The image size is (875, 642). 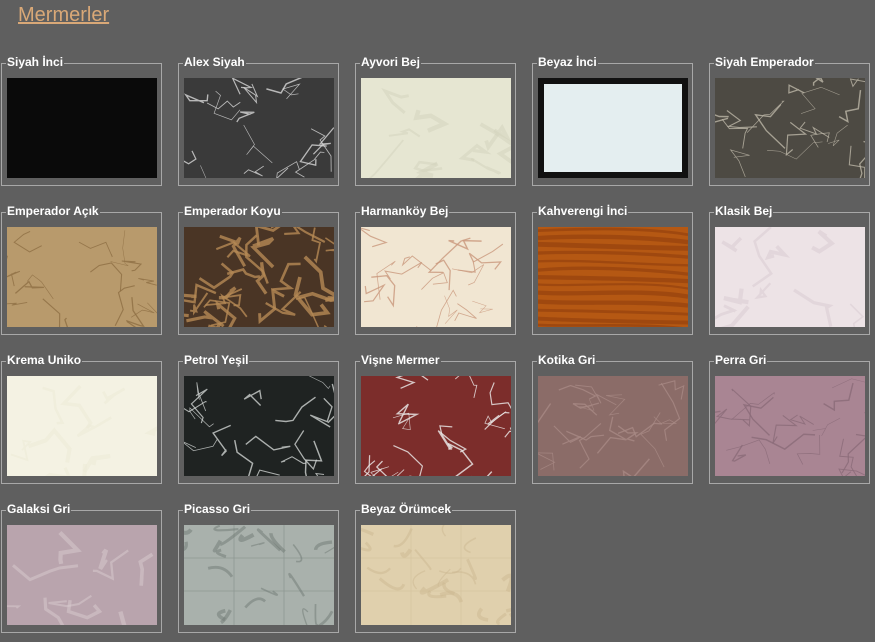 What do you see at coordinates (35, 62) in the screenshot?
I see `marble-name-label: Siyah İnci` at bounding box center [35, 62].